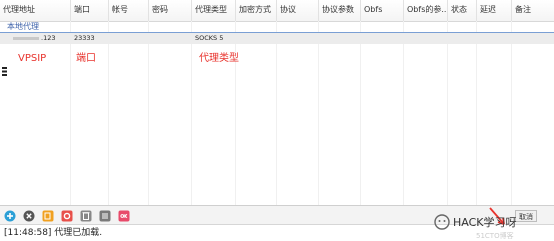 This screenshot has height=241, width=554. What do you see at coordinates (105, 216) in the screenshot?
I see `list-icon` at bounding box center [105, 216].